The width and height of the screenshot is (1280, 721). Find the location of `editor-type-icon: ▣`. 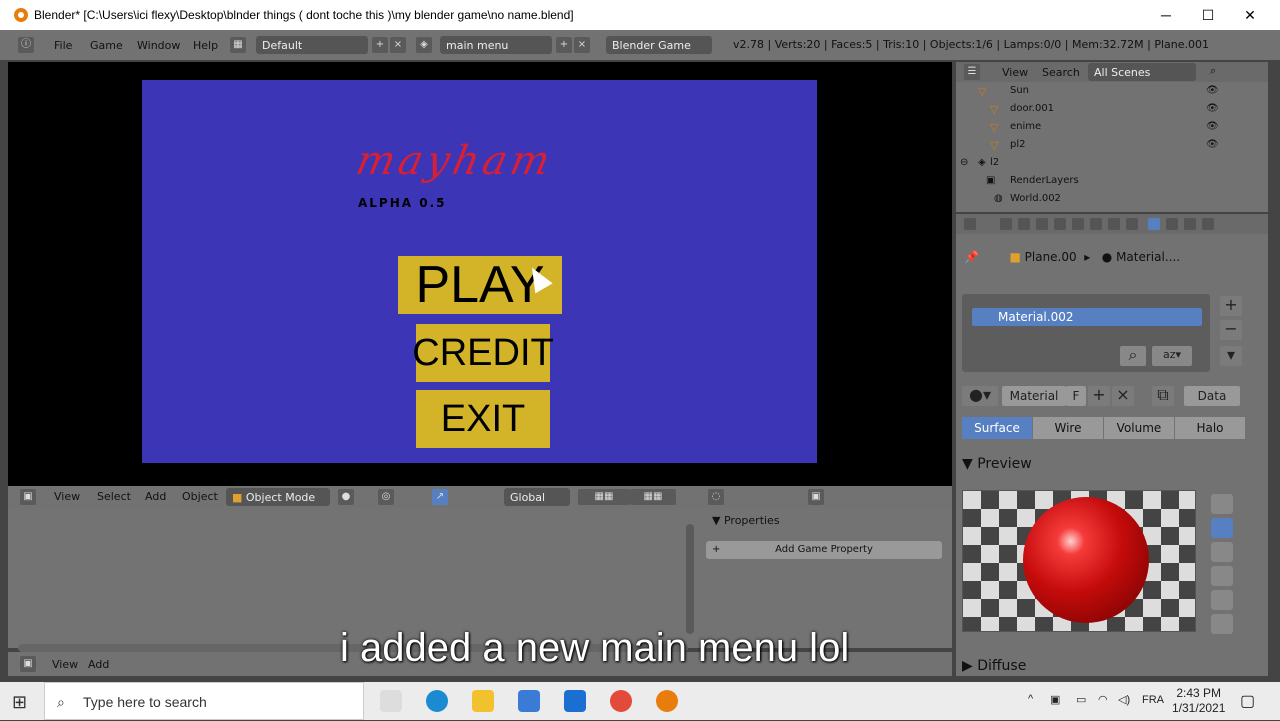

editor-type-icon: ▣ is located at coordinates (28, 497).